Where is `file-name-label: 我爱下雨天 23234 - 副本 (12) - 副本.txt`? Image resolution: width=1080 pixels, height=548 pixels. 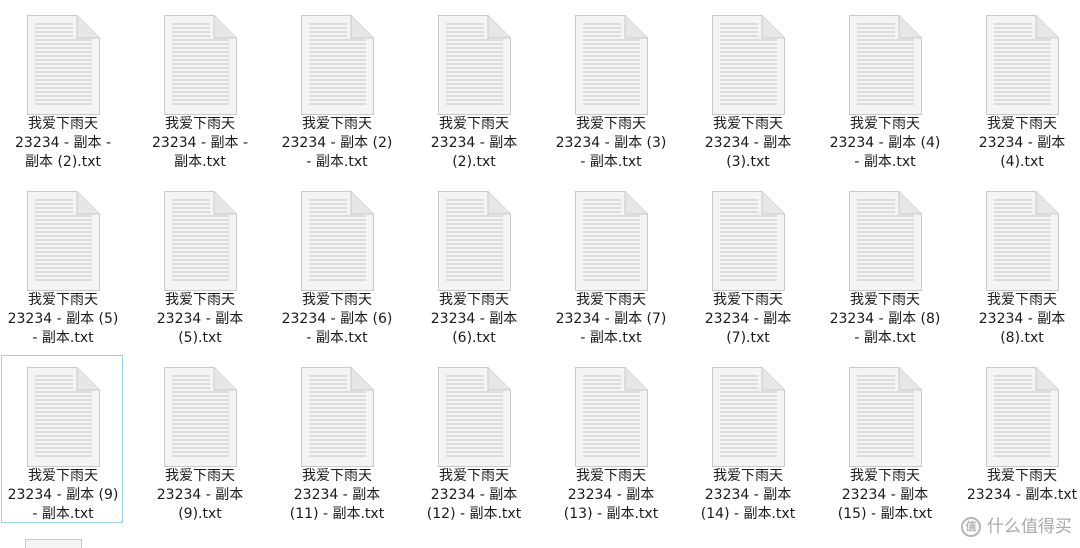
file-name-label: 我爱下雨天 23234 - 副本 (12) - 副本.txt is located at coordinates (474, 495).